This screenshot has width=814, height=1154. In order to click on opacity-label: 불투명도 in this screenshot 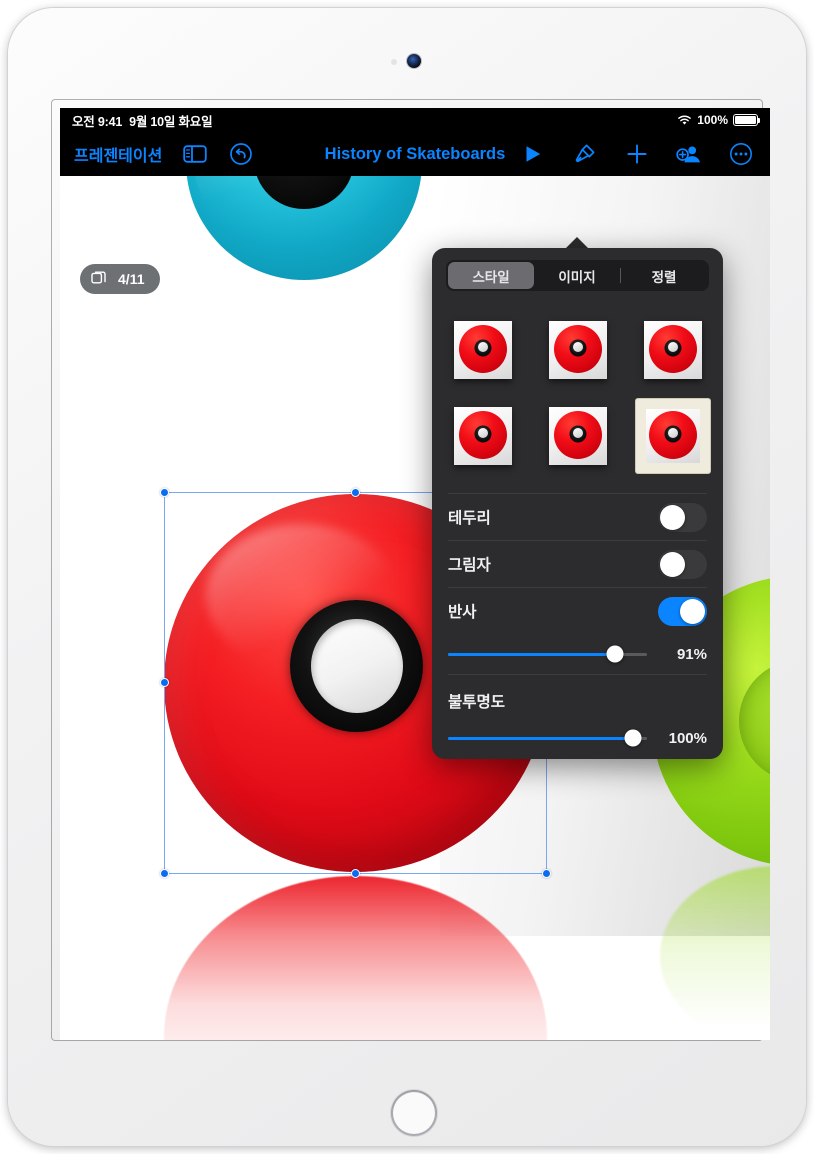, I will do `click(477, 702)`.